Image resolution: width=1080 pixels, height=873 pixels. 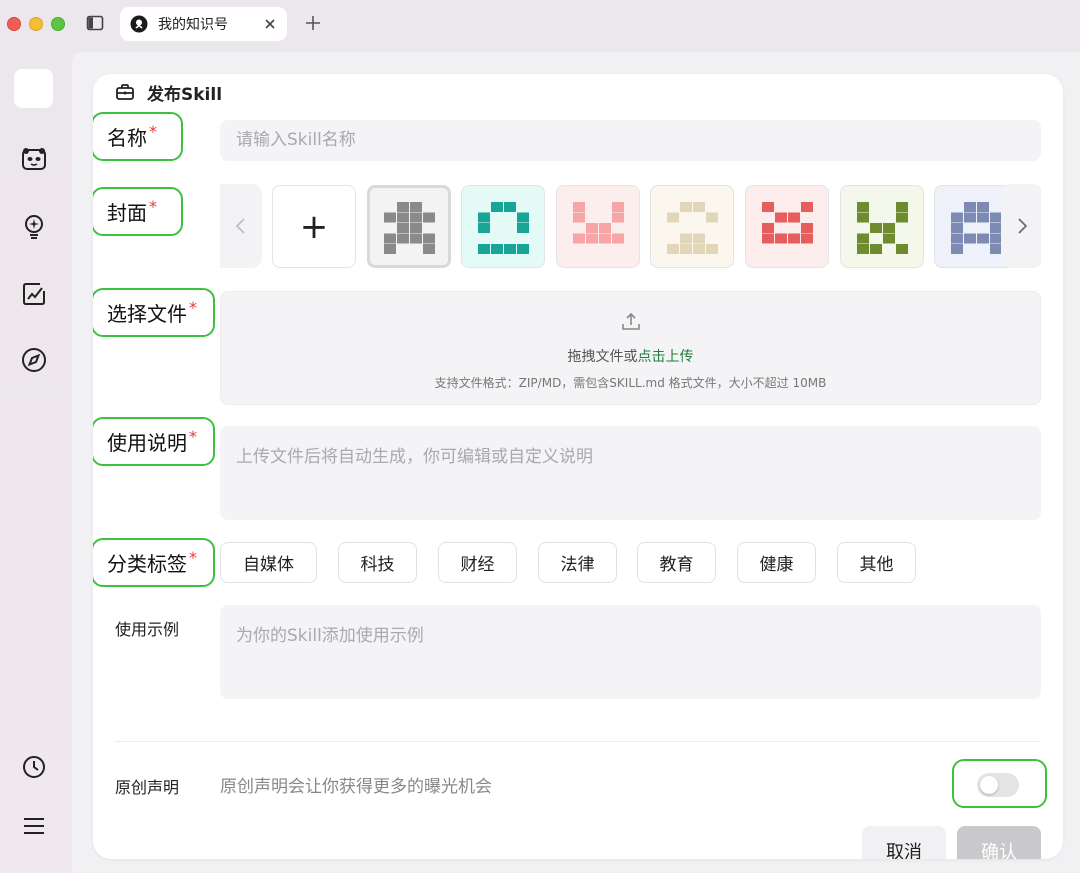 I want to click on original-label: 原创声明, so click(x=147, y=787).